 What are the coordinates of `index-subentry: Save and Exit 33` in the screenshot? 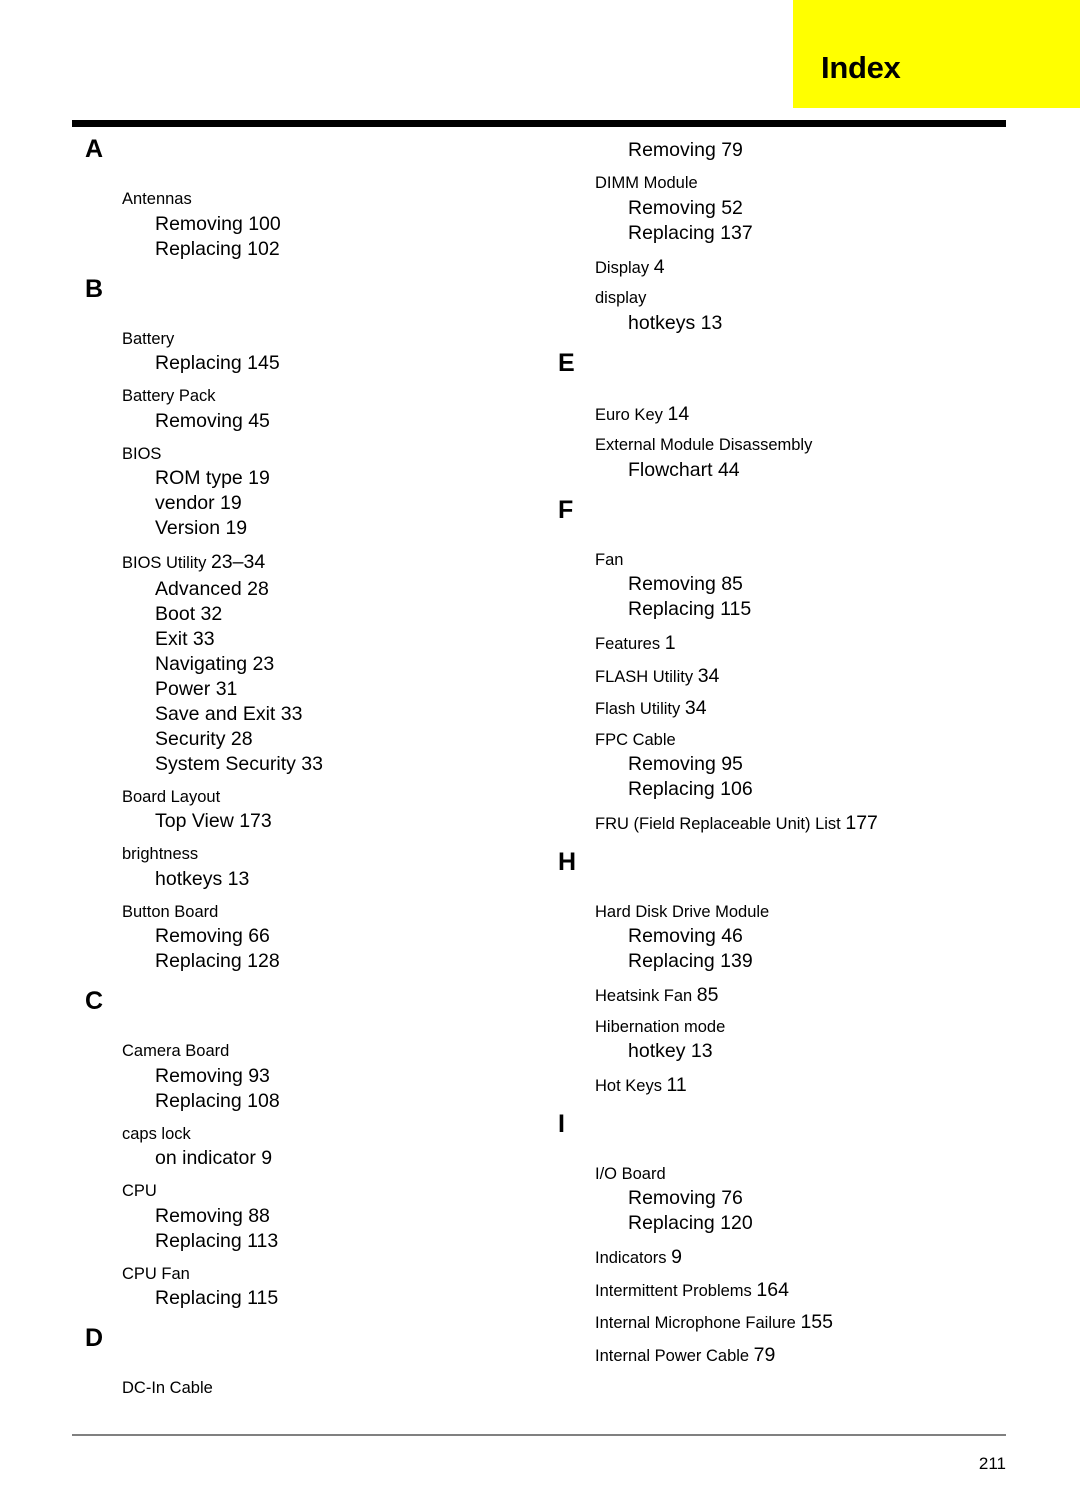 It's located at (229, 713).